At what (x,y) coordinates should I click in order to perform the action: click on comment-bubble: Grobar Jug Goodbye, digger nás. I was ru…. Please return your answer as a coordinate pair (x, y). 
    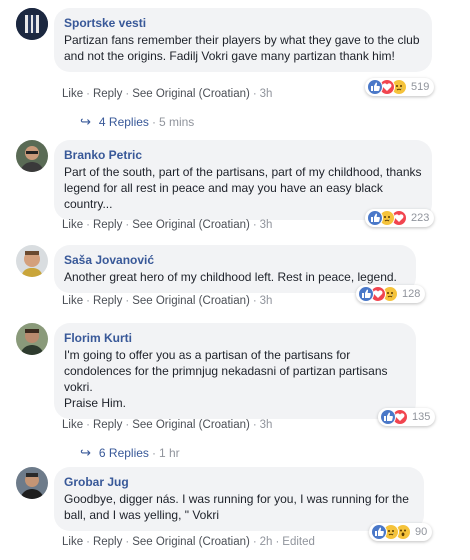
    Looking at the image, I should click on (239, 499).